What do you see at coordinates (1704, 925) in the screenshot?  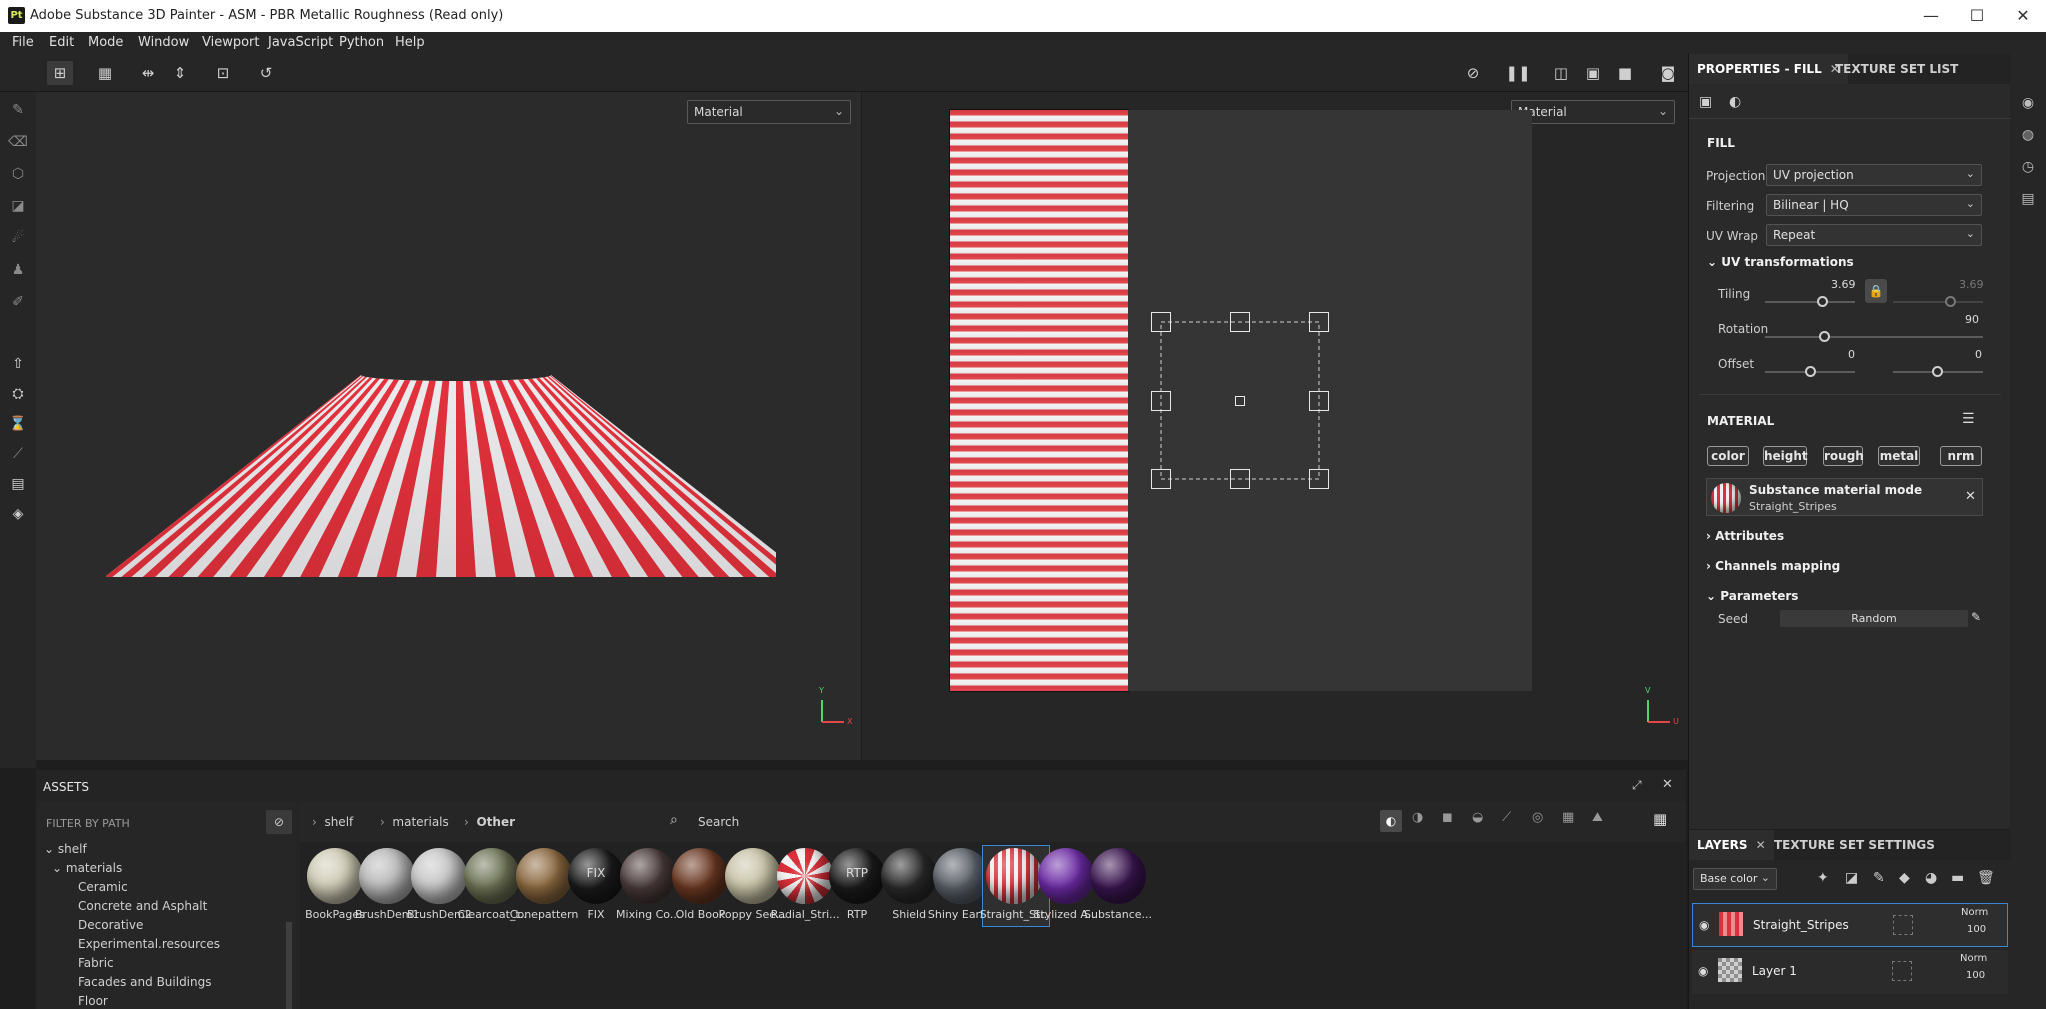 I see `visibility-eye-icon: ◉` at bounding box center [1704, 925].